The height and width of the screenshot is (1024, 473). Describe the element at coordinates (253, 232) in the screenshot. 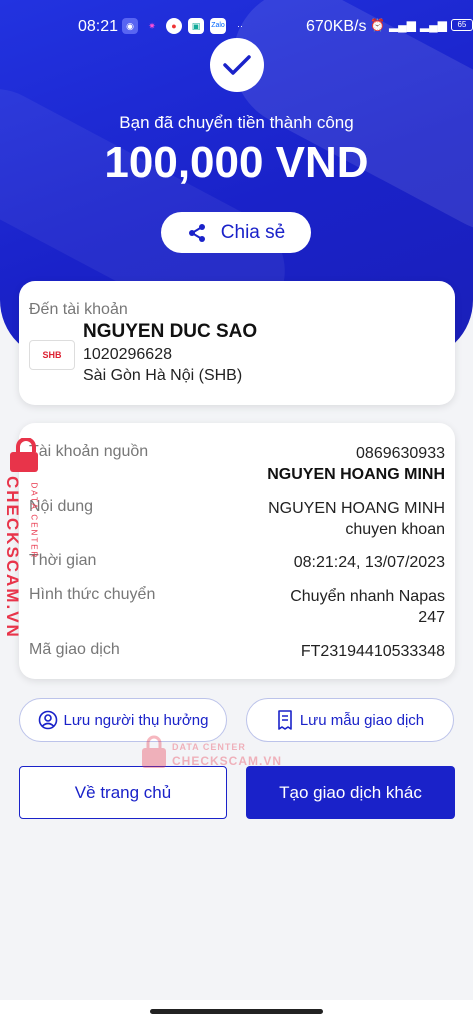

I see `share-label: Chia sẻ` at that location.